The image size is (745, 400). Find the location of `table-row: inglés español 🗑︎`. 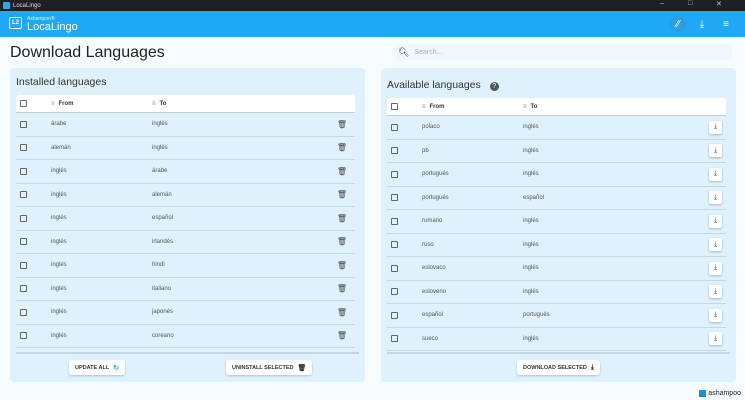

table-row: inglés español 🗑︎ is located at coordinates (185, 219).